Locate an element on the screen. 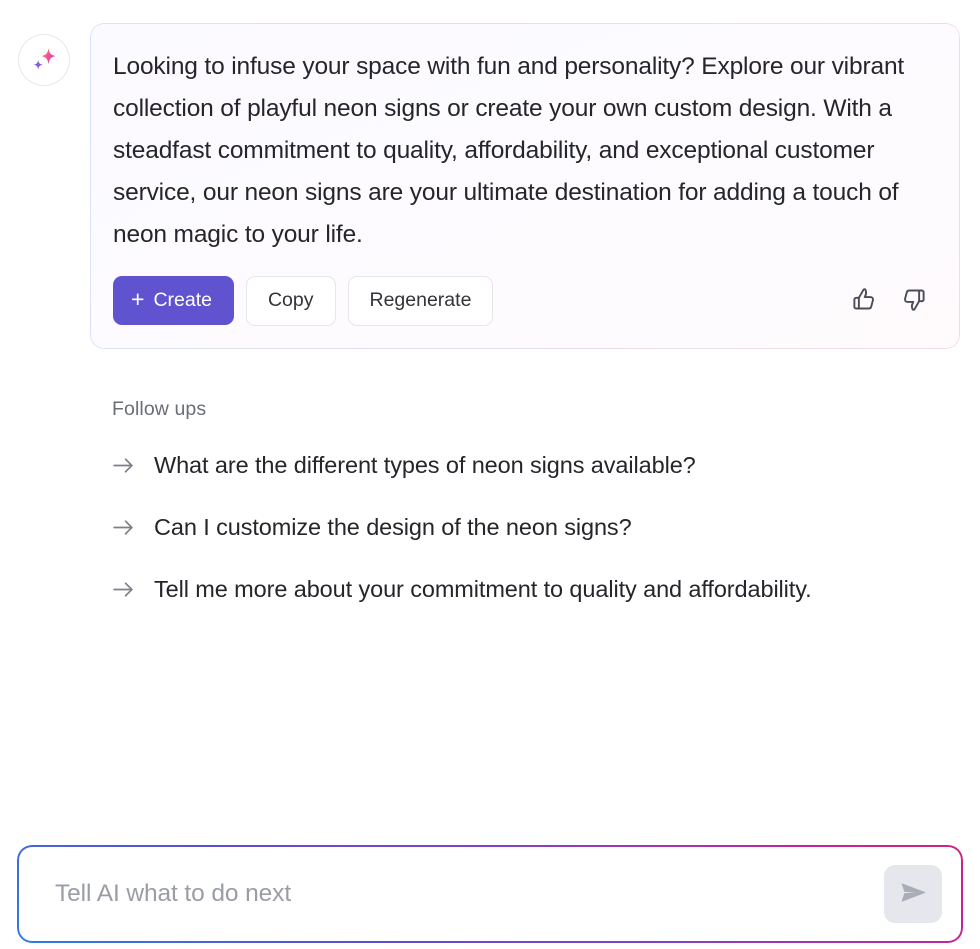 This screenshot has width=980, height=949. plus-icon: + is located at coordinates (138, 299).